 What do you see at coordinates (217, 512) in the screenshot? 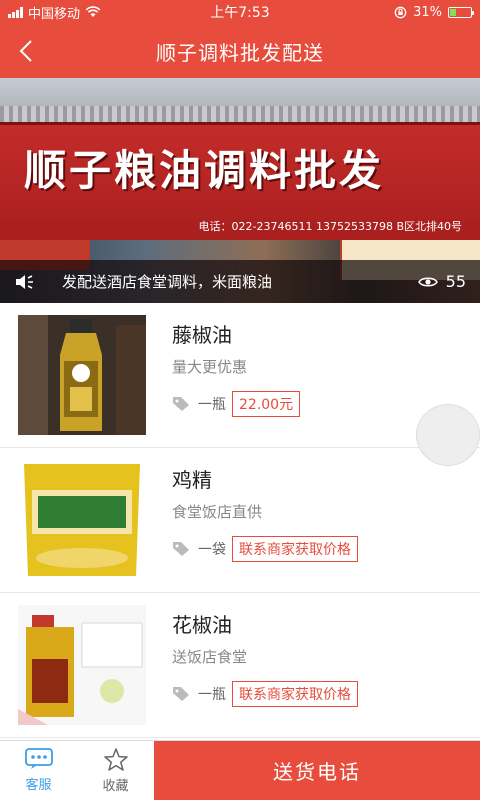
I see `product-desc: 食堂饭店直供` at bounding box center [217, 512].